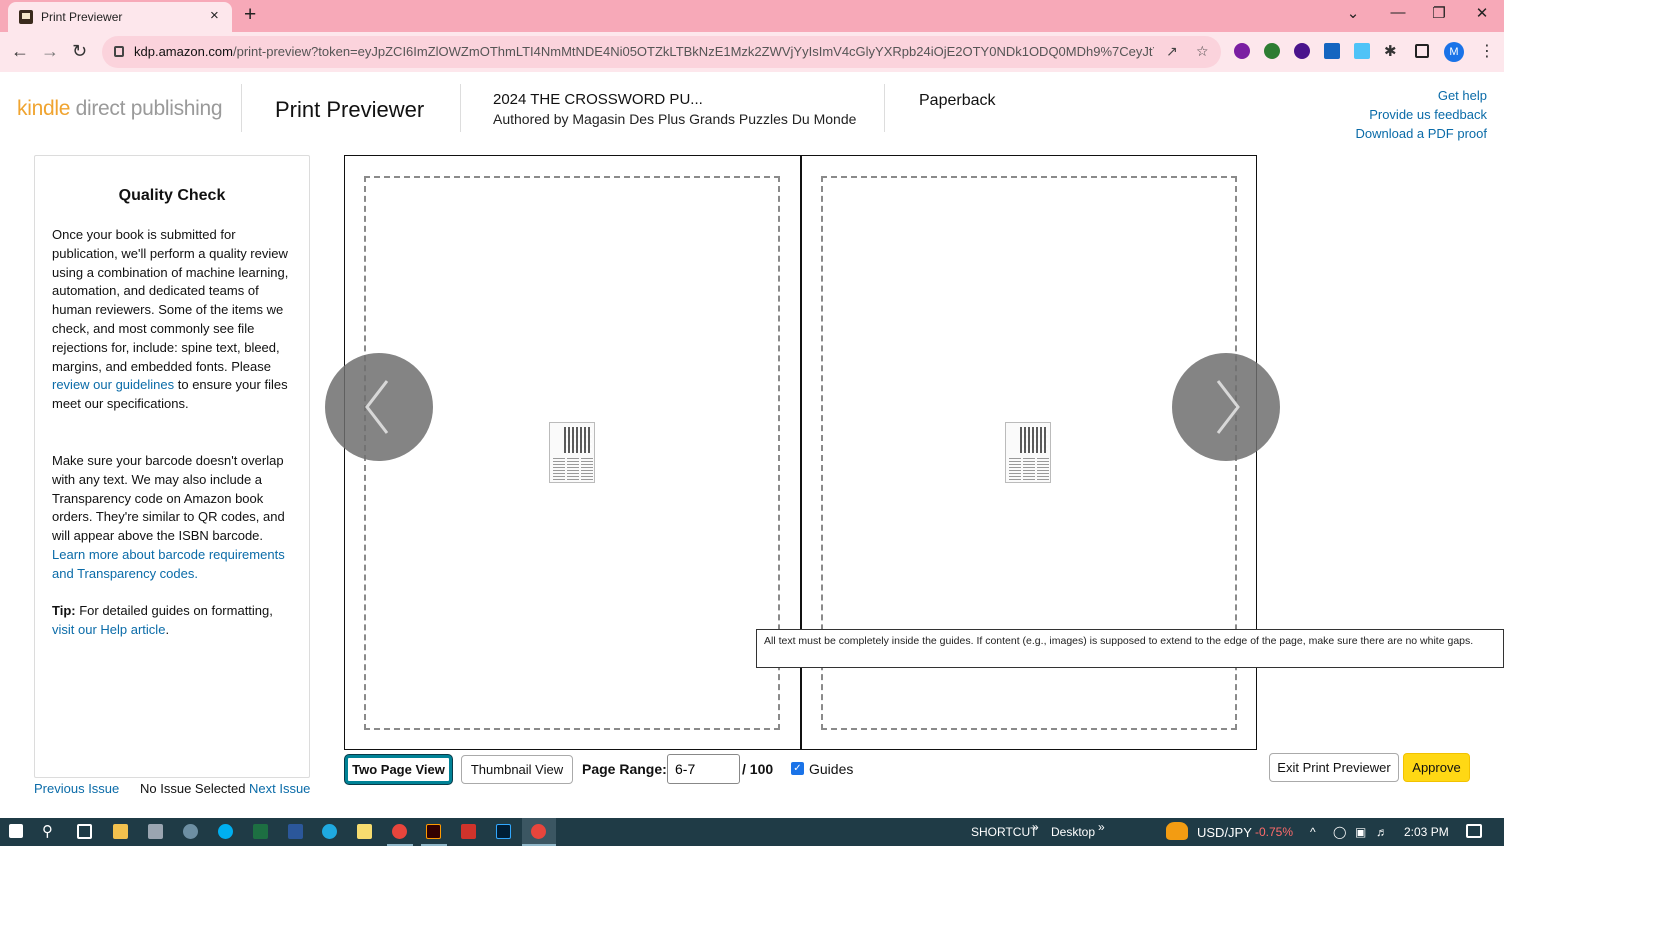  What do you see at coordinates (119, 51) in the screenshot?
I see `lock-icon` at bounding box center [119, 51].